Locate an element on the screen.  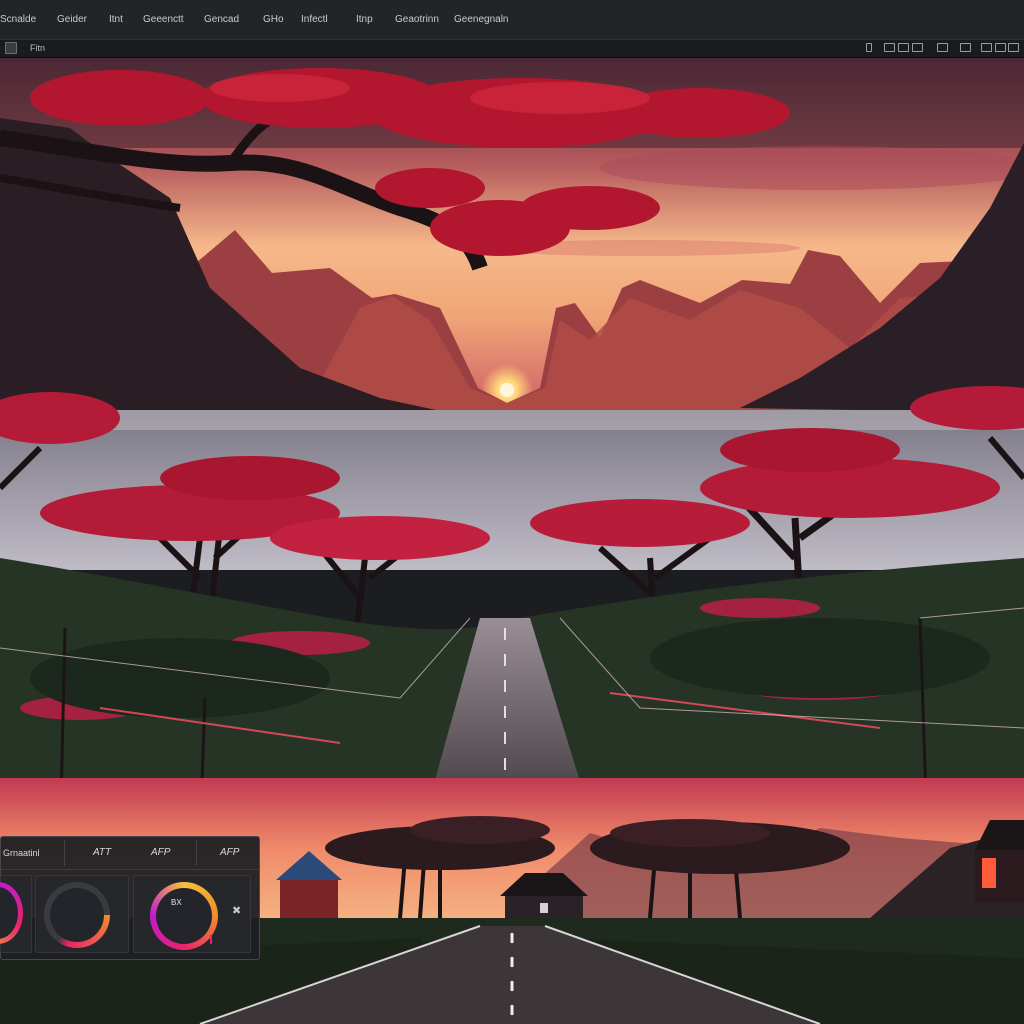
color-wheel-midtones is located at coordinates (77, 915).